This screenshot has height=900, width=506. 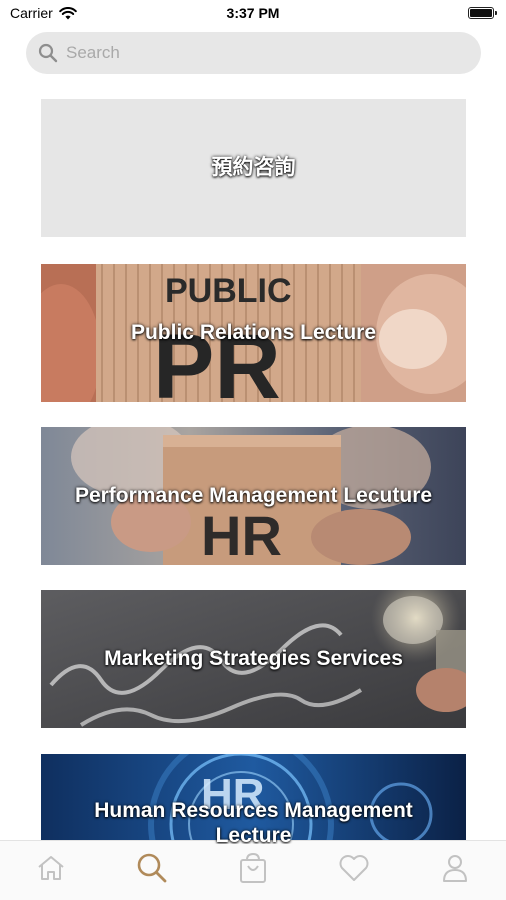 I want to click on heart-icon, so click(x=354, y=867).